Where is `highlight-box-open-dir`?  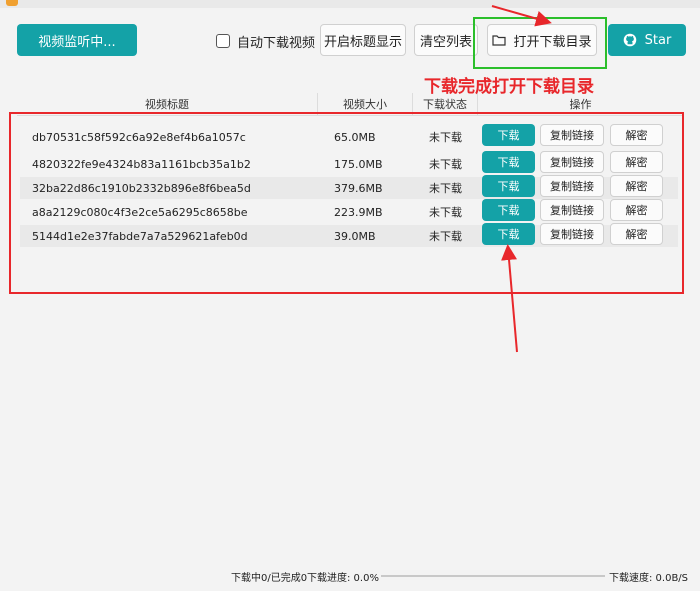 highlight-box-open-dir is located at coordinates (540, 43).